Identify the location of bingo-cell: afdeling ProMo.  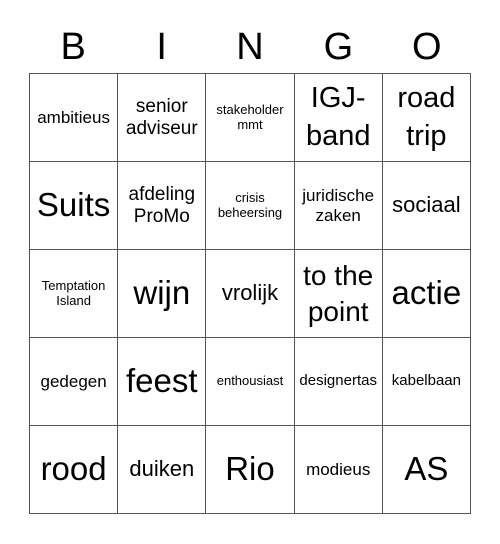
(162, 206).